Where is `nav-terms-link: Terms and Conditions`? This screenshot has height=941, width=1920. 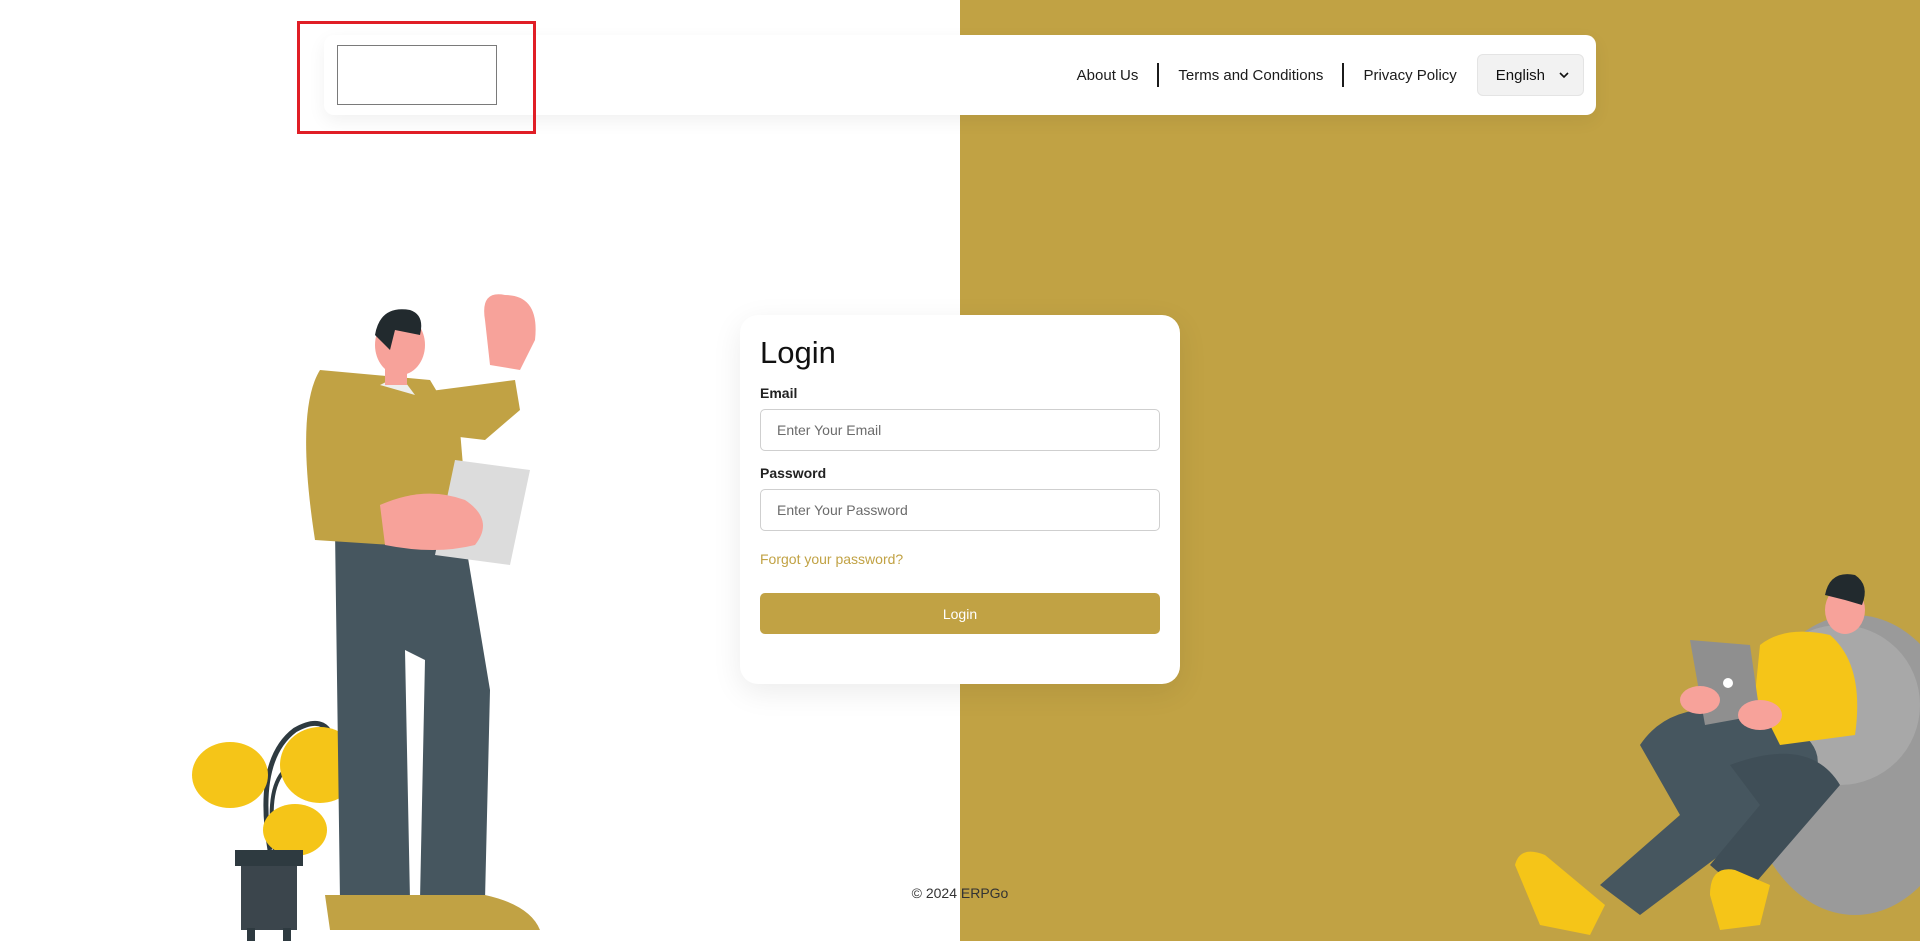
nav-terms-link: Terms and Conditions is located at coordinates (1250, 75).